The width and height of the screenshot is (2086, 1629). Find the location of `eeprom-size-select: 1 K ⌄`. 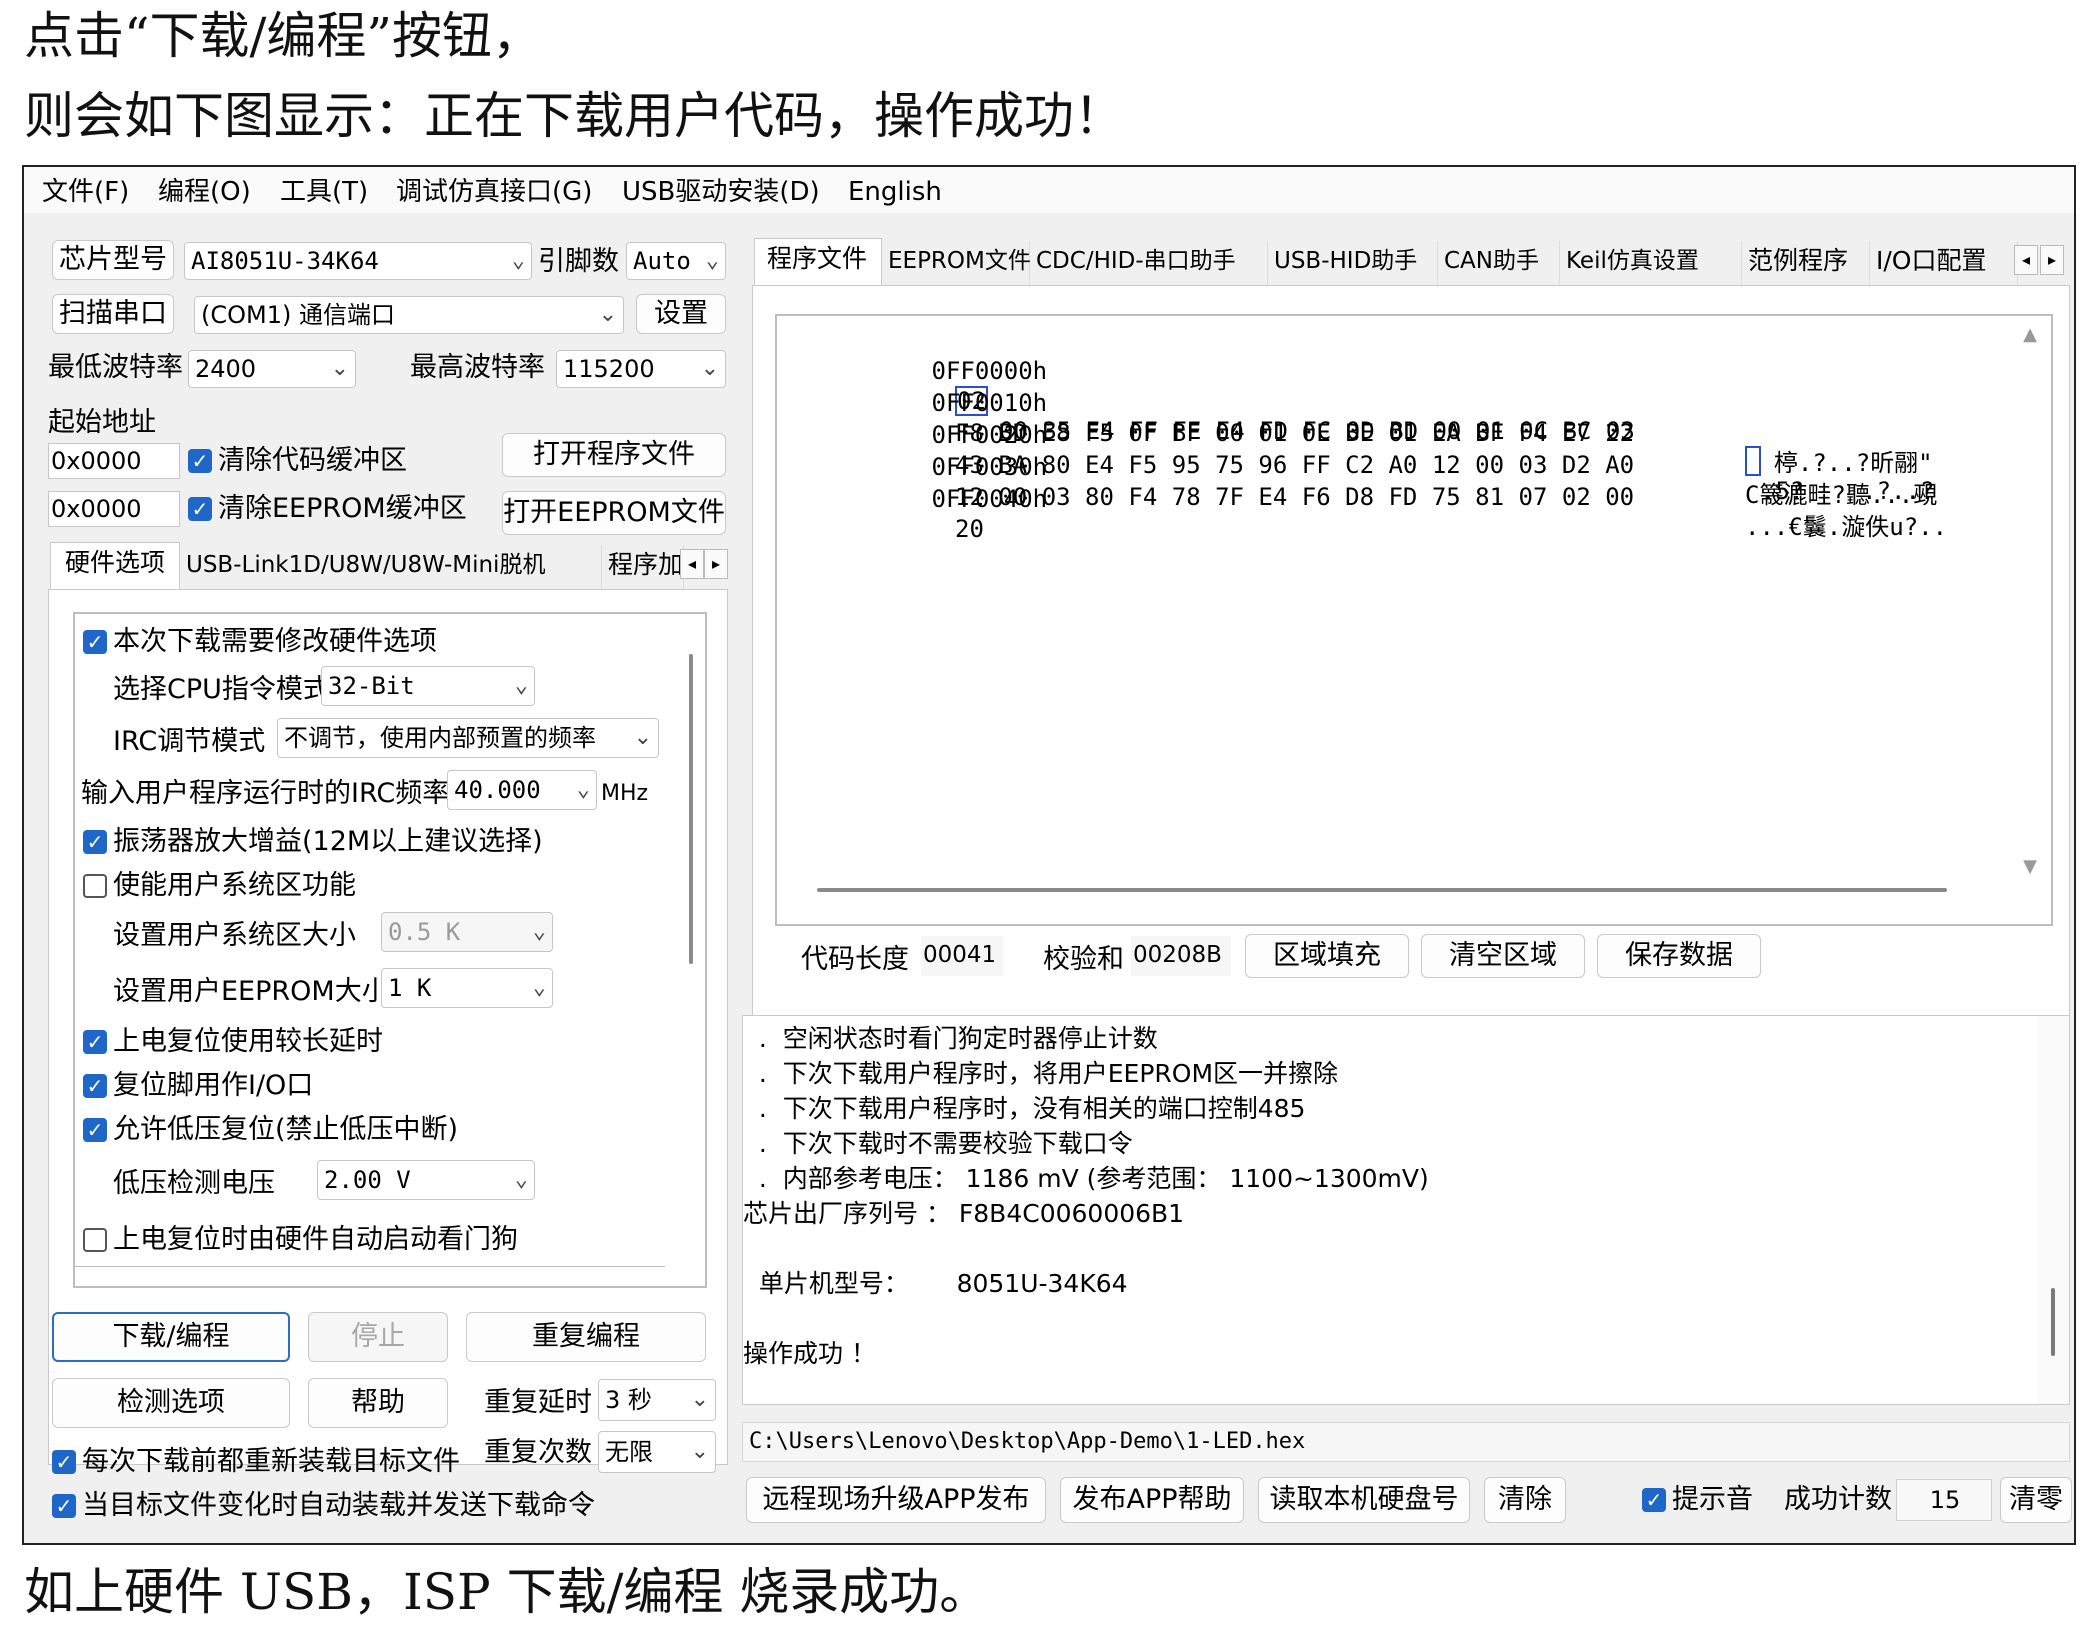

eeprom-size-select: 1 K ⌄ is located at coordinates (467, 988).